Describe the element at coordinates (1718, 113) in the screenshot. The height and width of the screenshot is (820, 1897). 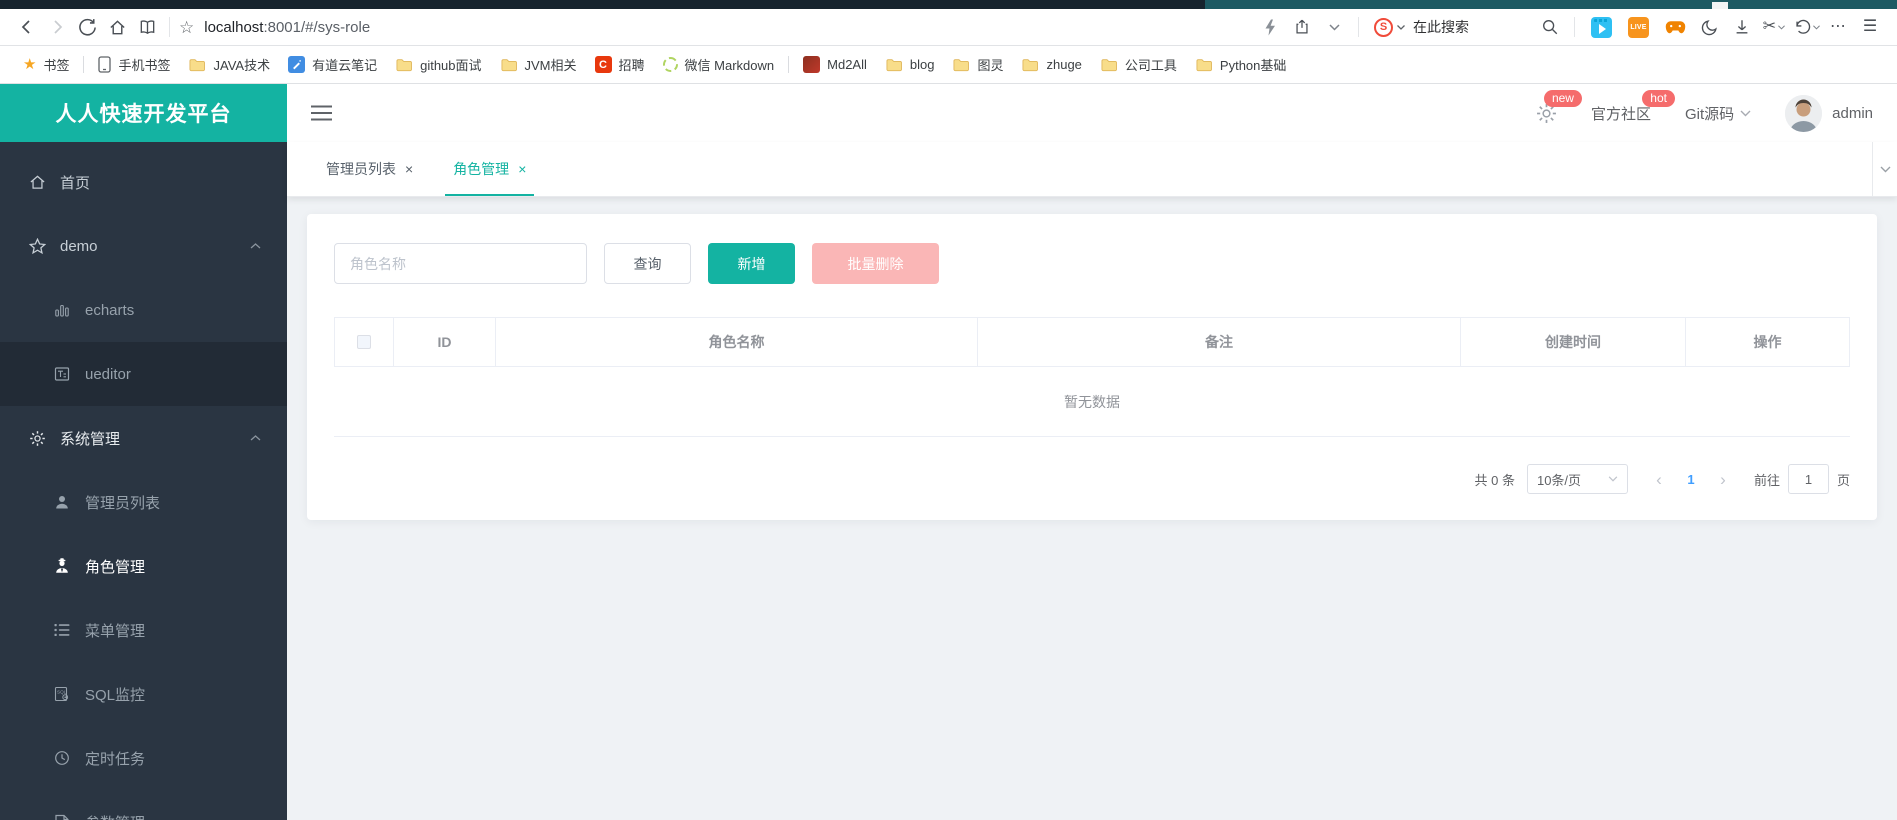
I see `git-source-dropdown: Git源码` at that location.